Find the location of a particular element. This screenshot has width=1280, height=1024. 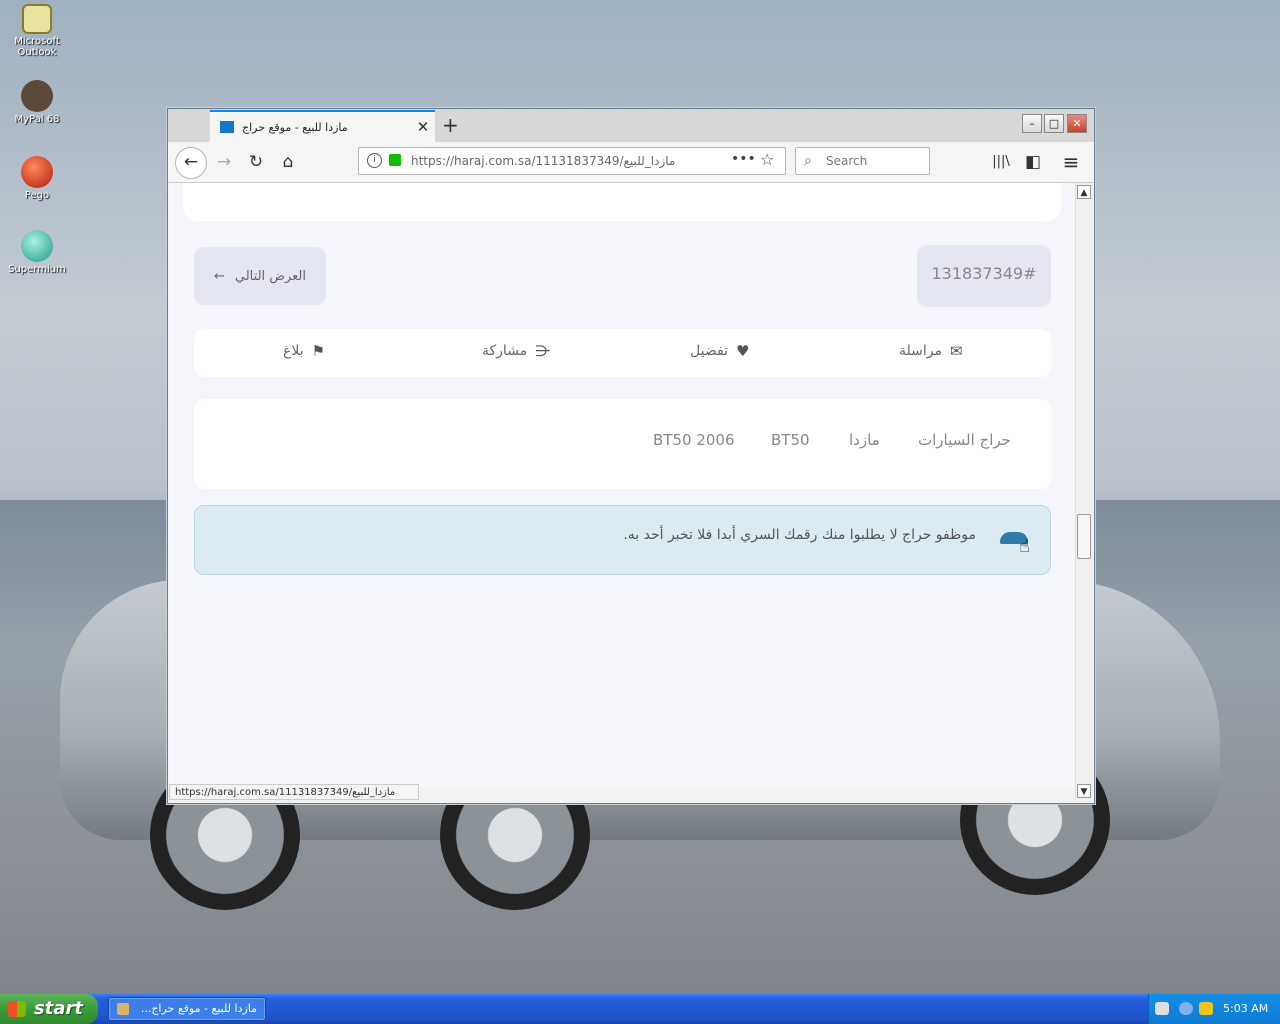

minimize-button: – is located at coordinates (1032, 123).